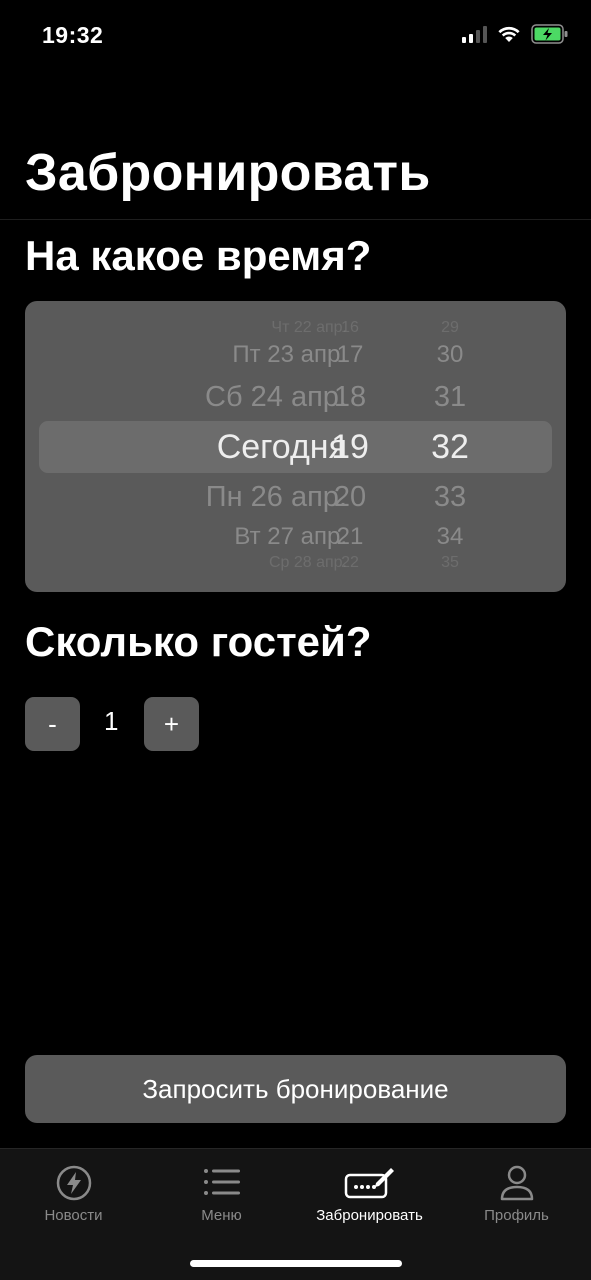 Image resolution: width=591 pixels, height=1280 pixels. Describe the element at coordinates (450, 497) in the screenshot. I see `picker-minute-option: 33` at that location.